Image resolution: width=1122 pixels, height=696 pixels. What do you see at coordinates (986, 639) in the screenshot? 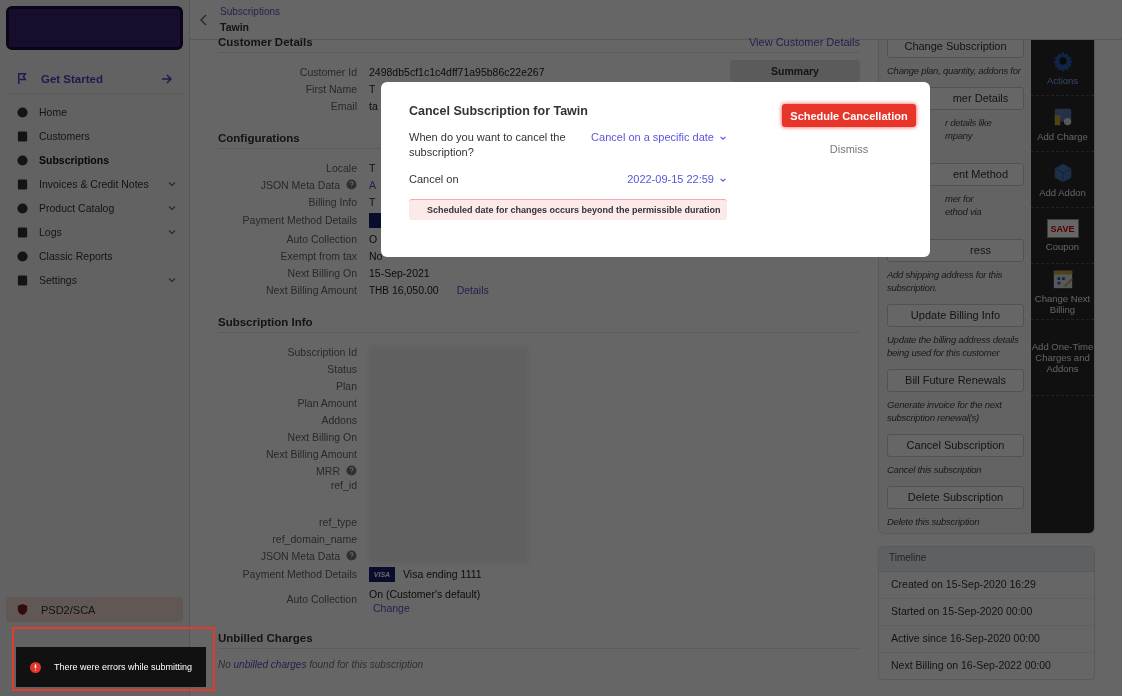
I see `timeline-event: Active since 16-Sep-2020 00:00` at bounding box center [986, 639].